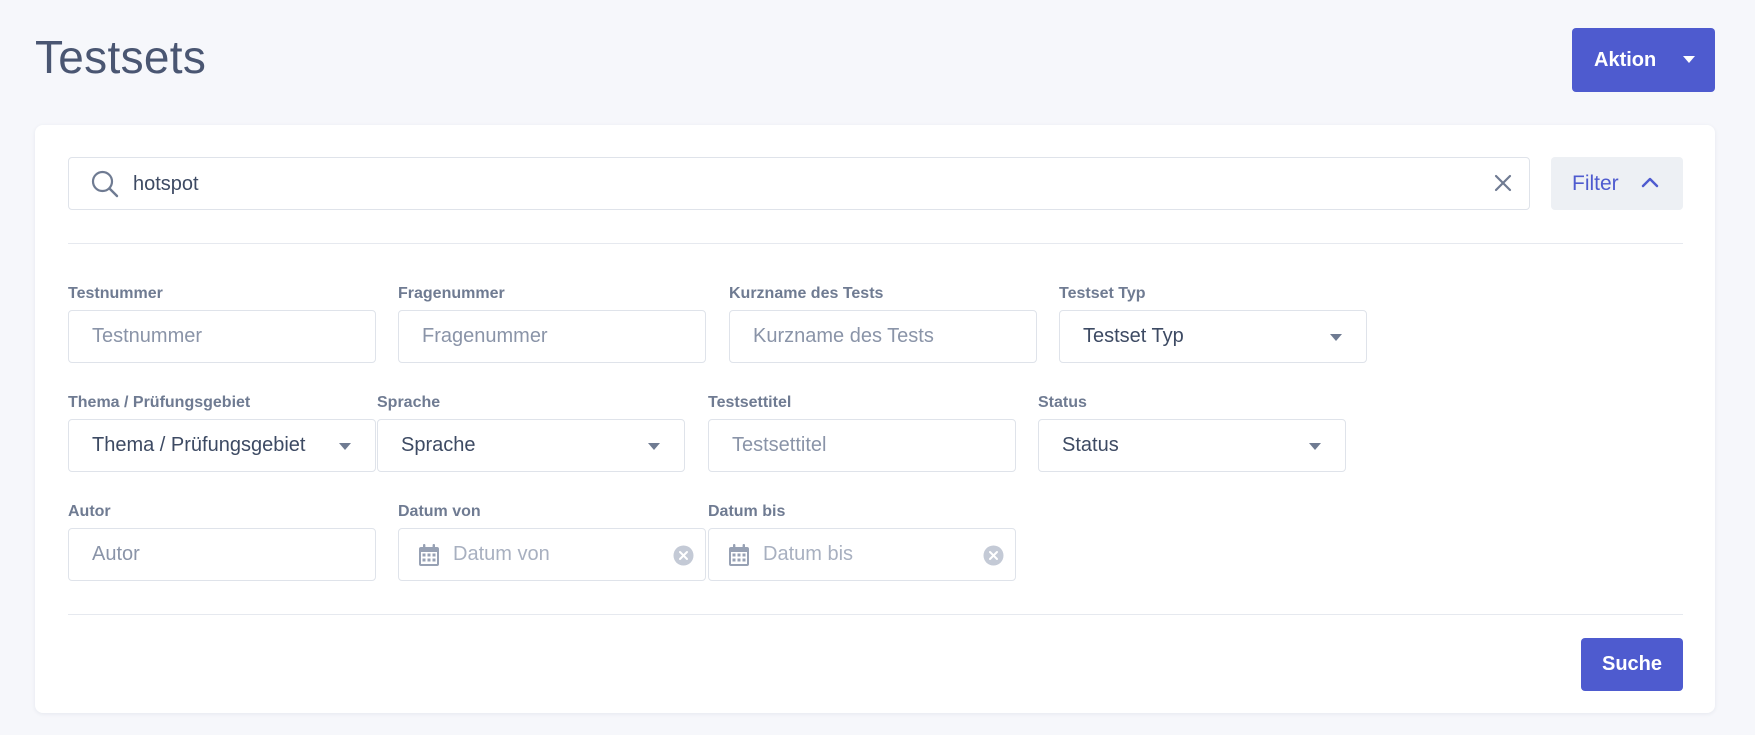 The height and width of the screenshot is (735, 1755). Describe the element at coordinates (806, 293) in the screenshot. I see `kurzname-label: Kurzname des Tests` at that location.